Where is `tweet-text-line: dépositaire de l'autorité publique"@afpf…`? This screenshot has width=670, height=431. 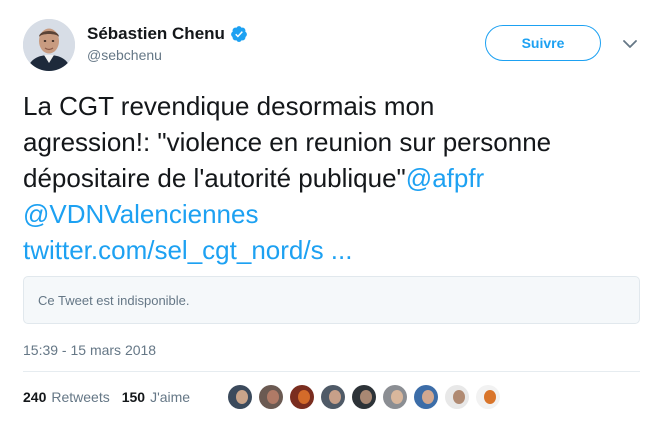 tweet-text-line: dépositaire de l'autorité publique"@afpf… is located at coordinates (338, 178).